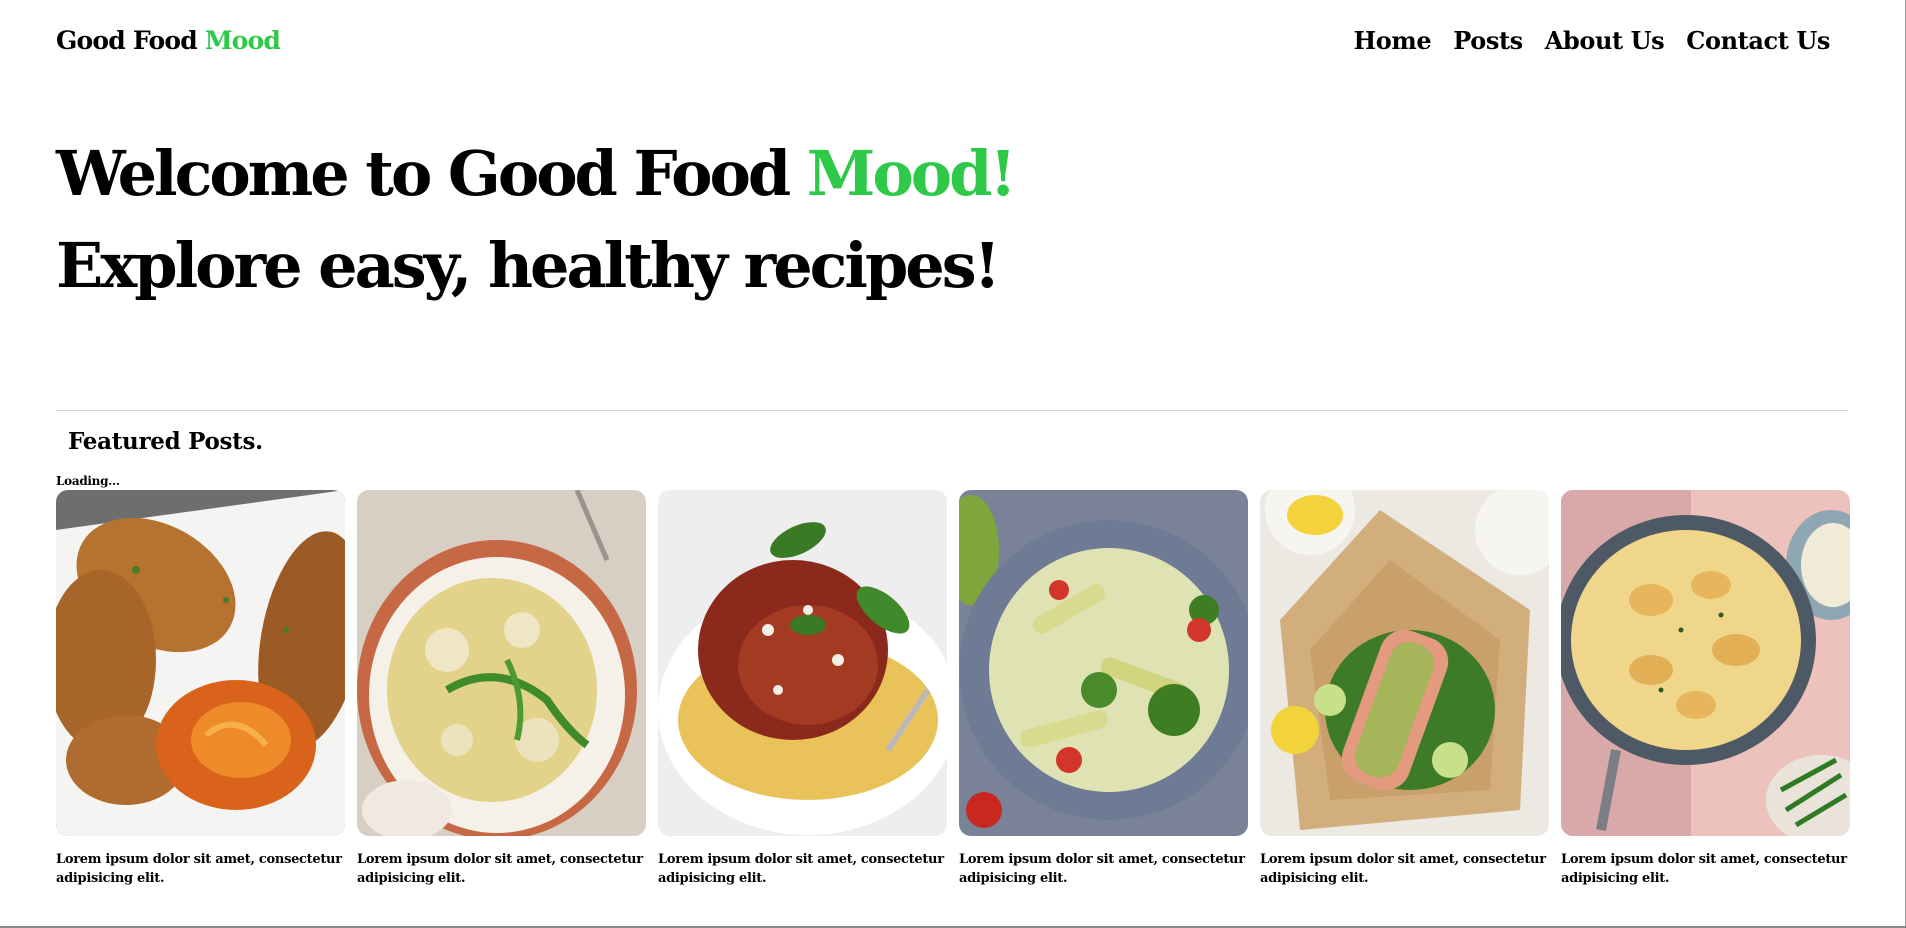  What do you see at coordinates (911, 173) in the screenshot?
I see `hero-title-accent: Mood!` at bounding box center [911, 173].